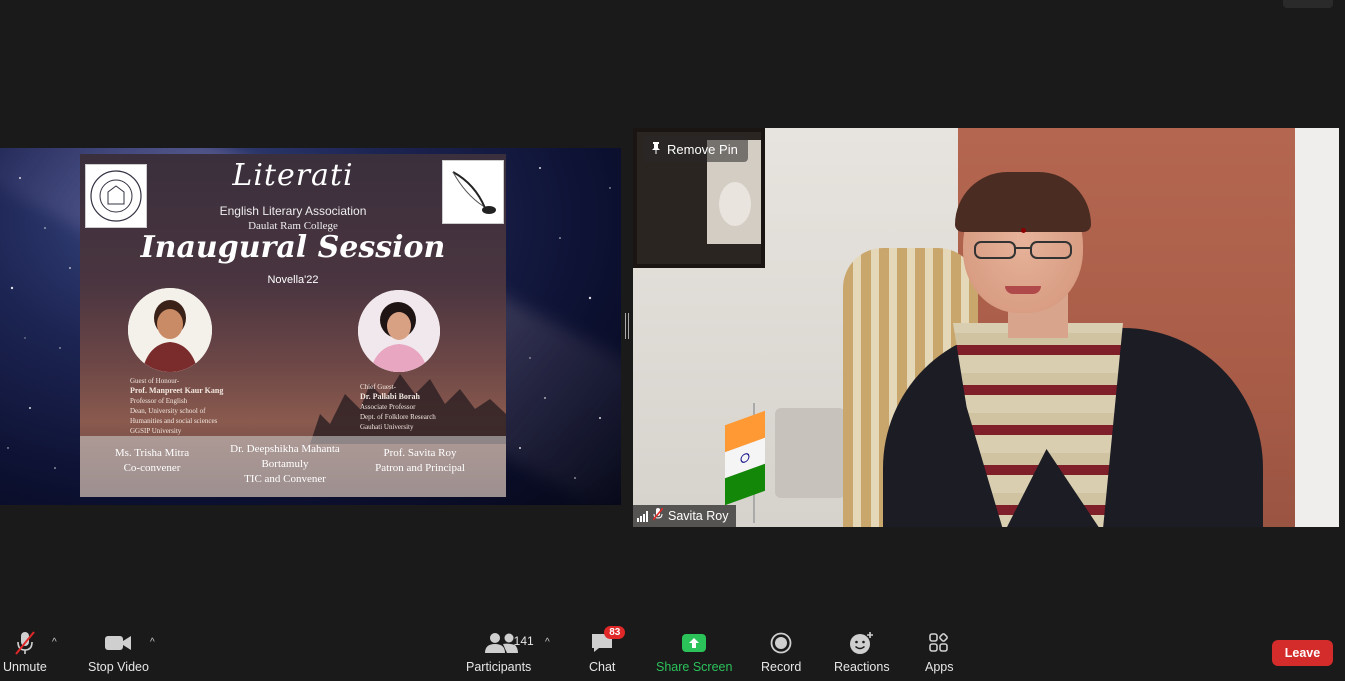  I want to click on share-screen-label: Share Screen, so click(694, 667).